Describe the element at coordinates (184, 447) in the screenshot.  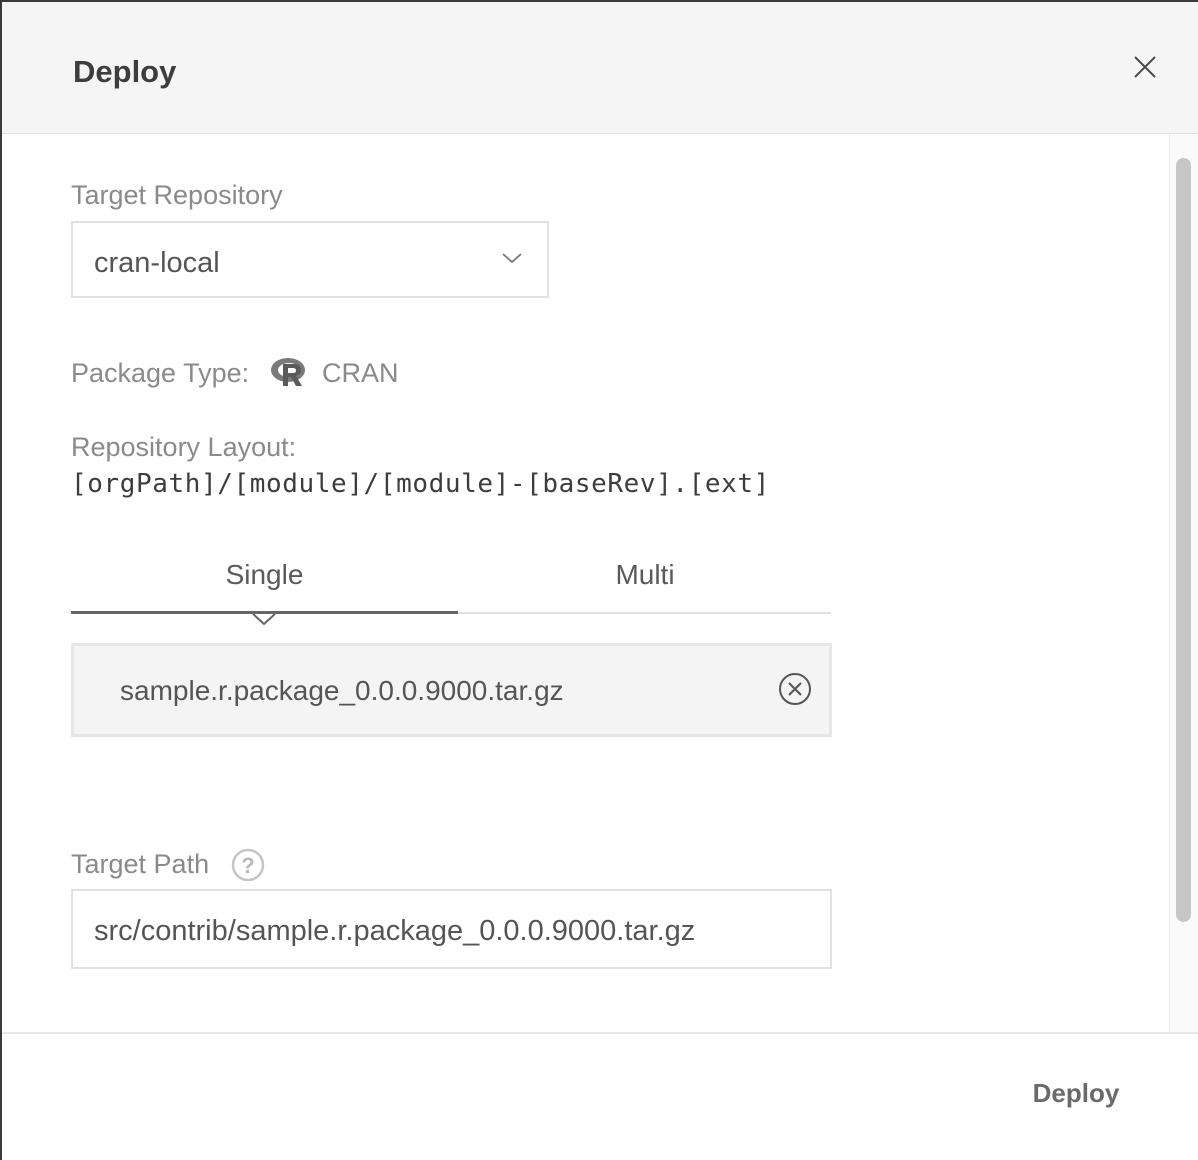
I see `repository-layout-label: Repository Layout:` at that location.